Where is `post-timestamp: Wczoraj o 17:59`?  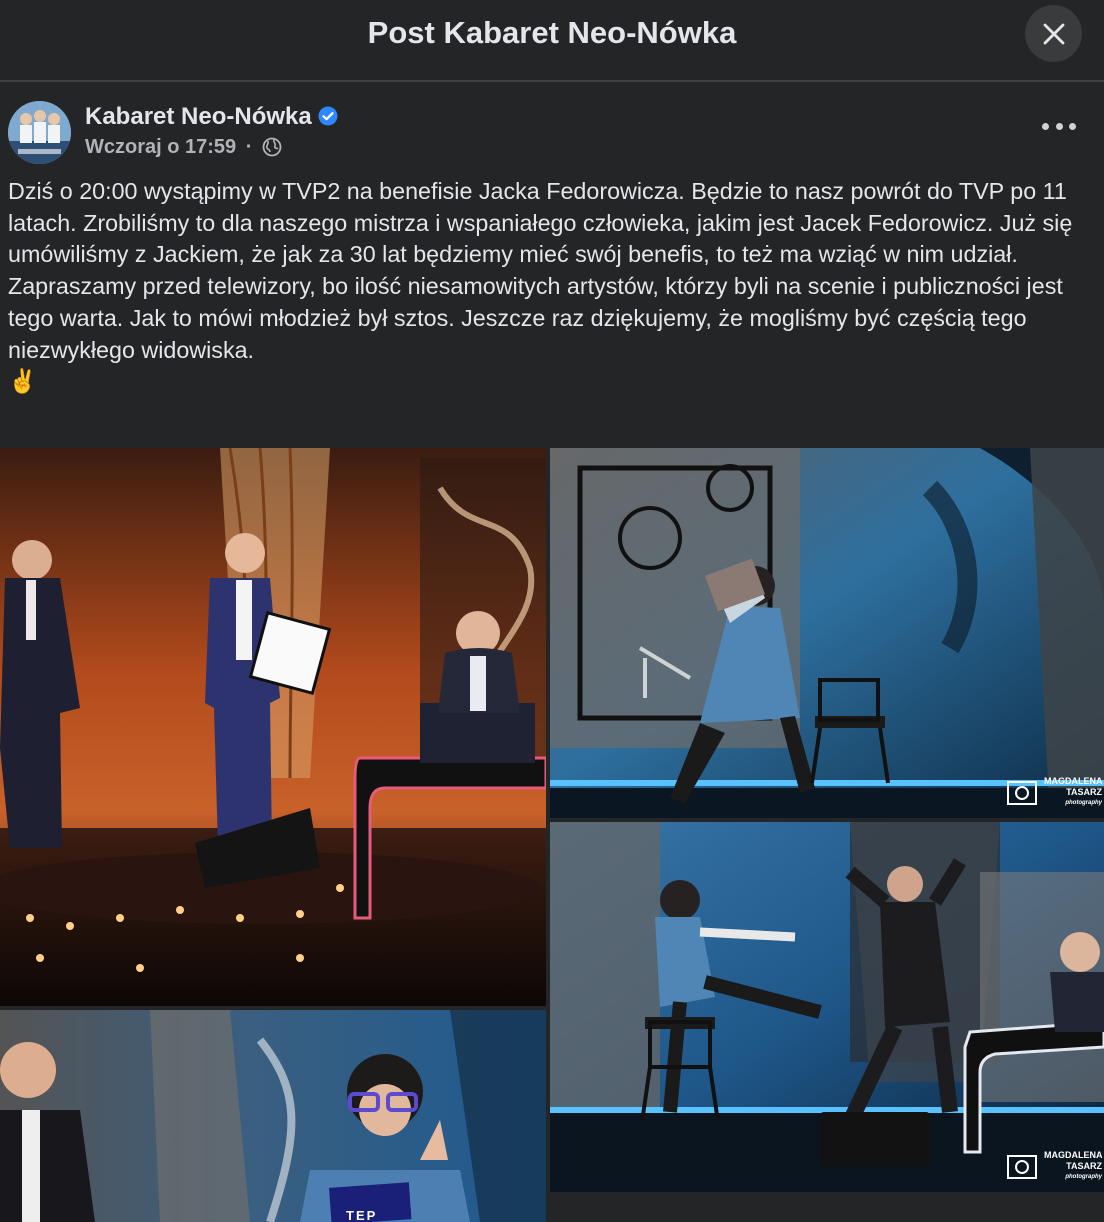 post-timestamp: Wczoraj o 17:59 is located at coordinates (160, 147).